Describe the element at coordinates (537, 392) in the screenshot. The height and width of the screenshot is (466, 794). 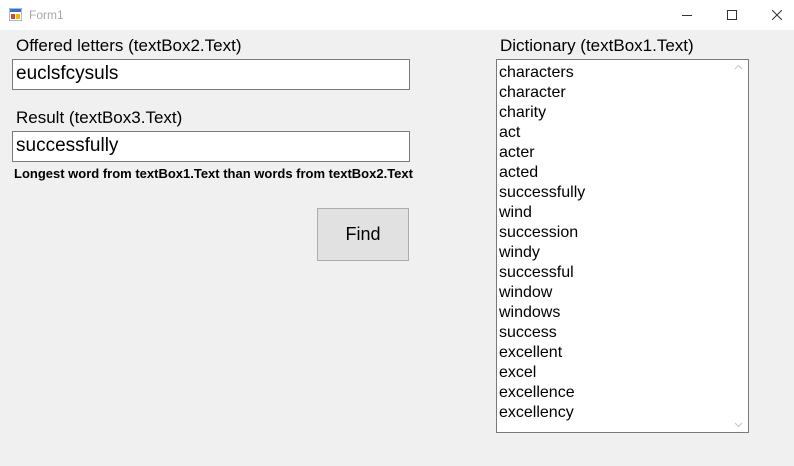
I see `dictionary-line: excellence` at that location.